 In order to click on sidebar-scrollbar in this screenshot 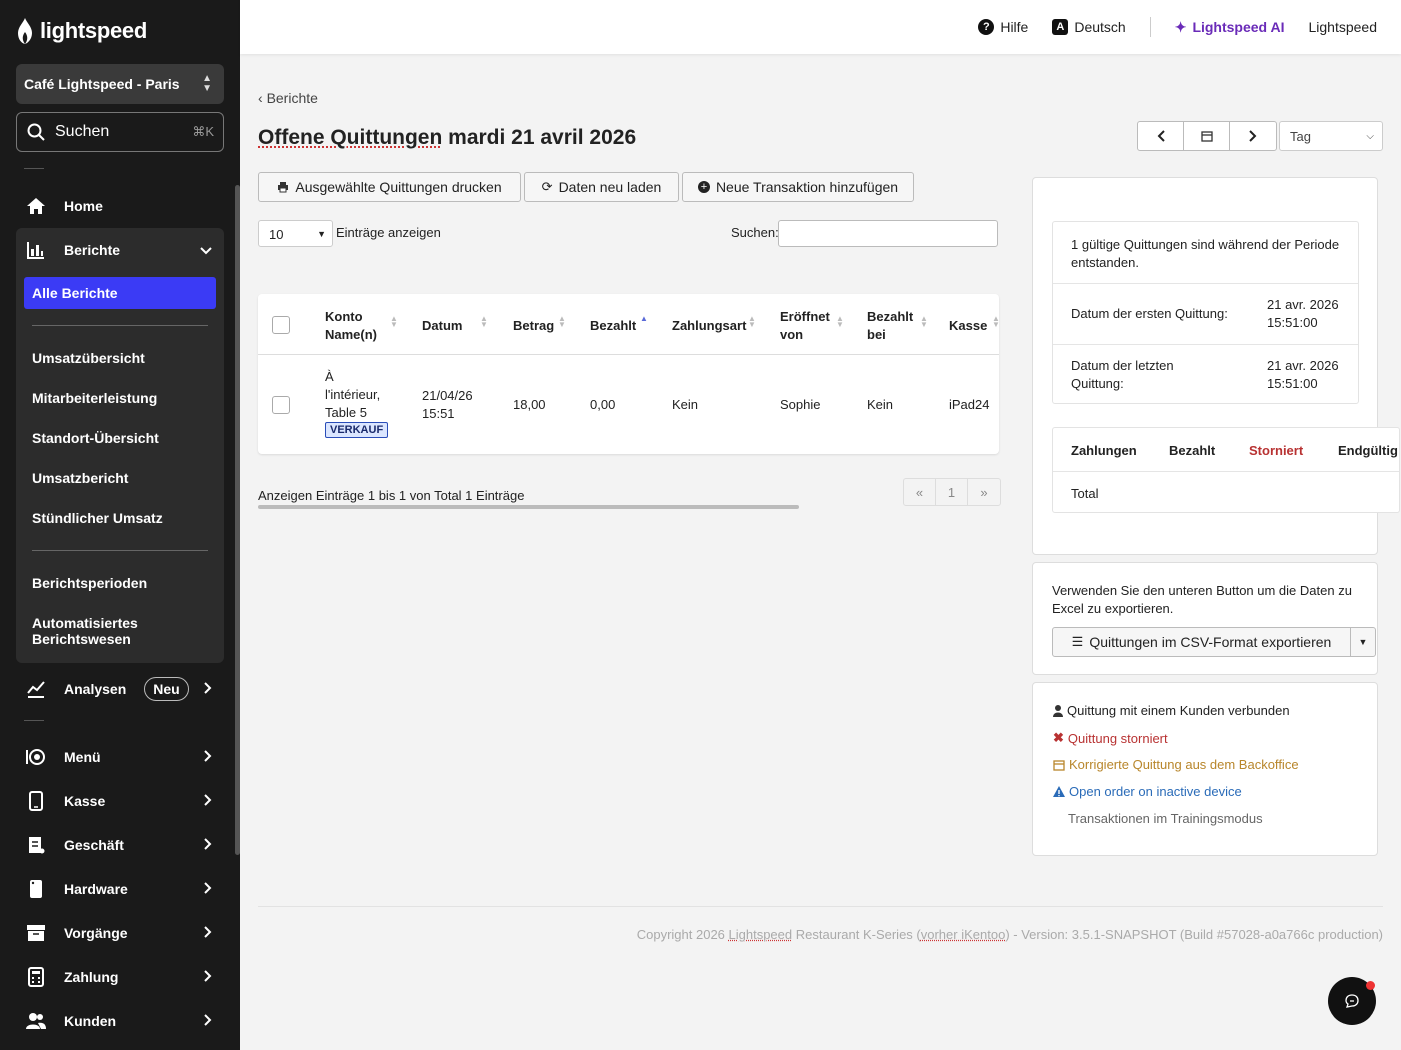, I will do `click(237, 520)`.